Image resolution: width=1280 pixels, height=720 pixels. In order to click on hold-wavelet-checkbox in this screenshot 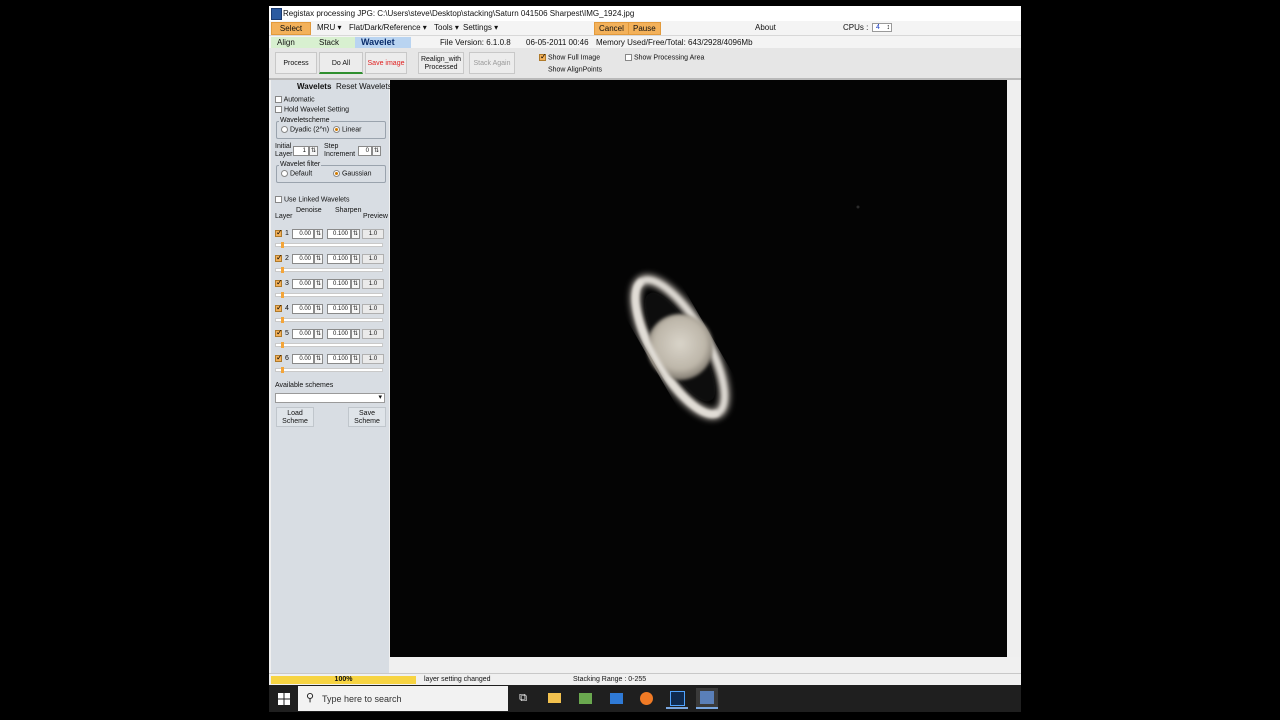, I will do `click(278, 109)`.